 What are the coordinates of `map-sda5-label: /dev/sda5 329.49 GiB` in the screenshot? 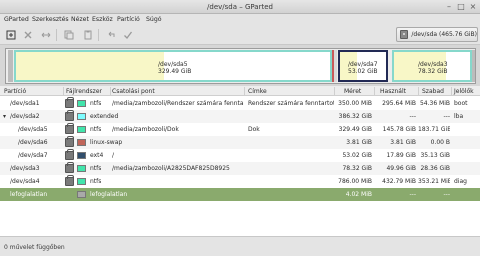 It's located at (175, 68).